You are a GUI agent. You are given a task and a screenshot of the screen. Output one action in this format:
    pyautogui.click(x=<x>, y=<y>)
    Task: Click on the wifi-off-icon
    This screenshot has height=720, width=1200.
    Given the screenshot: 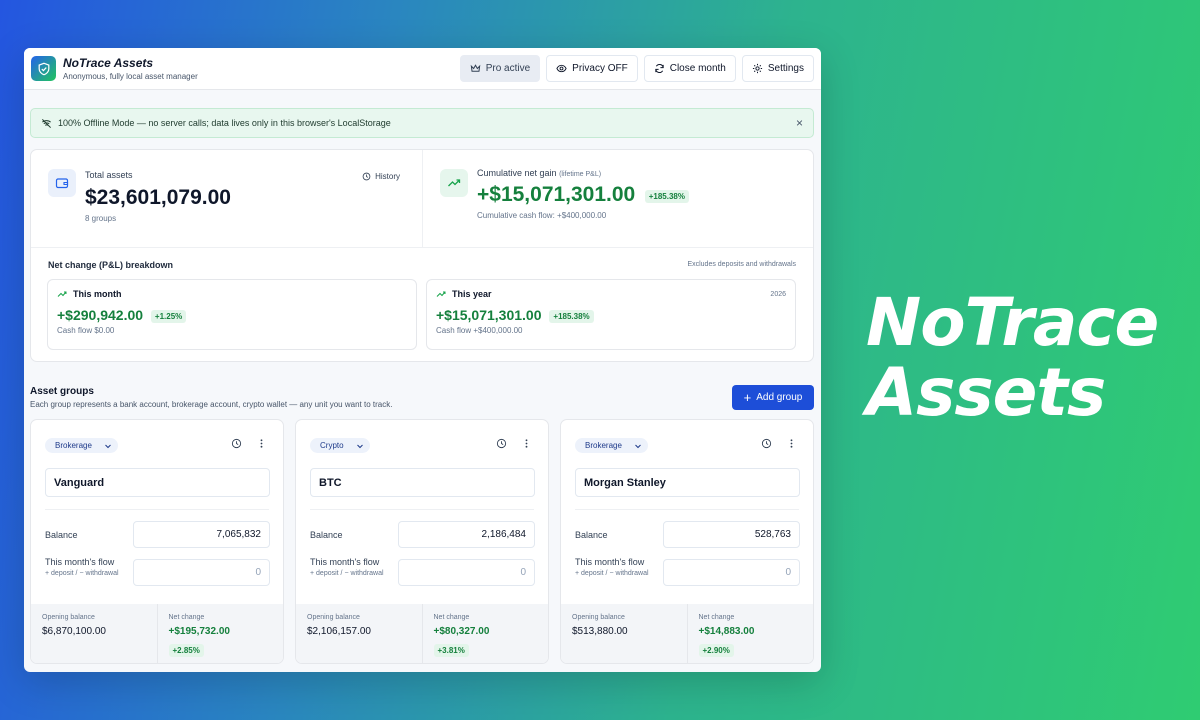 What is the action you would take?
    pyautogui.click(x=46, y=123)
    